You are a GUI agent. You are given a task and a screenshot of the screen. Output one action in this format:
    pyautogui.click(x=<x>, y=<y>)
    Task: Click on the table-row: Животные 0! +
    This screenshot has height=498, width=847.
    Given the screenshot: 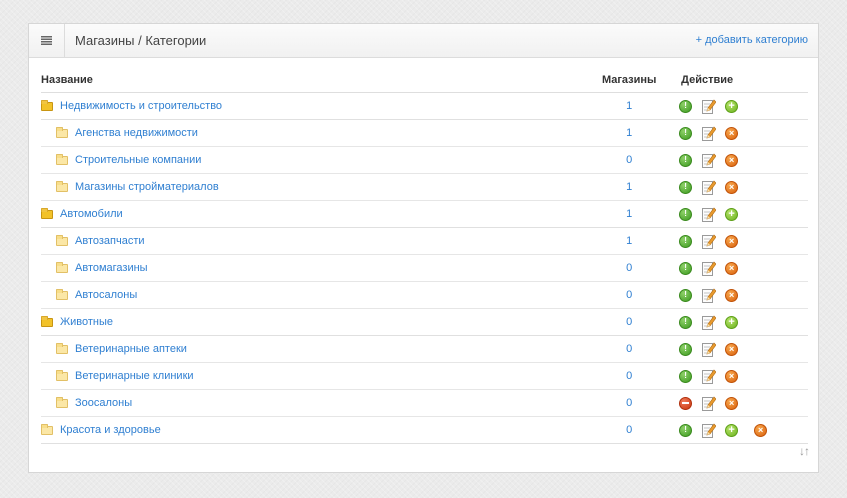 What is the action you would take?
    pyautogui.click(x=424, y=322)
    